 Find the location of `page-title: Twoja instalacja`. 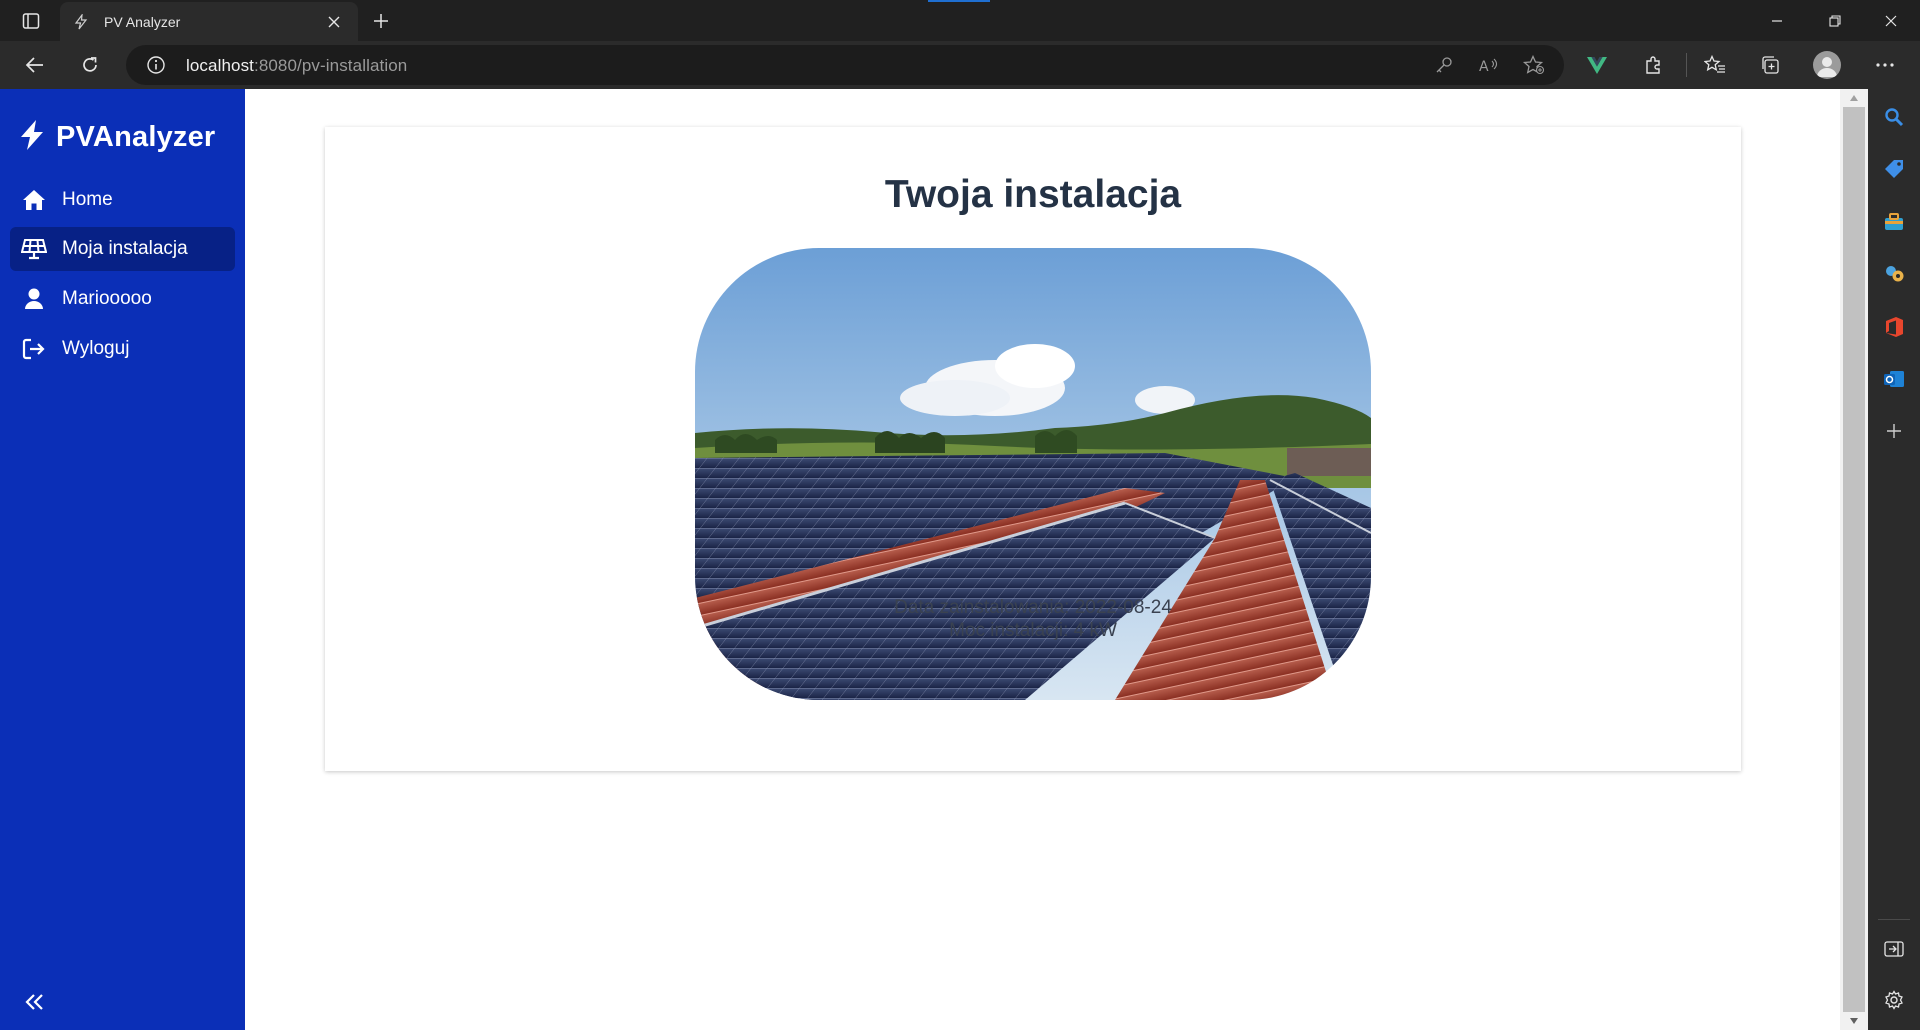

page-title: Twoja instalacja is located at coordinates (1033, 194).